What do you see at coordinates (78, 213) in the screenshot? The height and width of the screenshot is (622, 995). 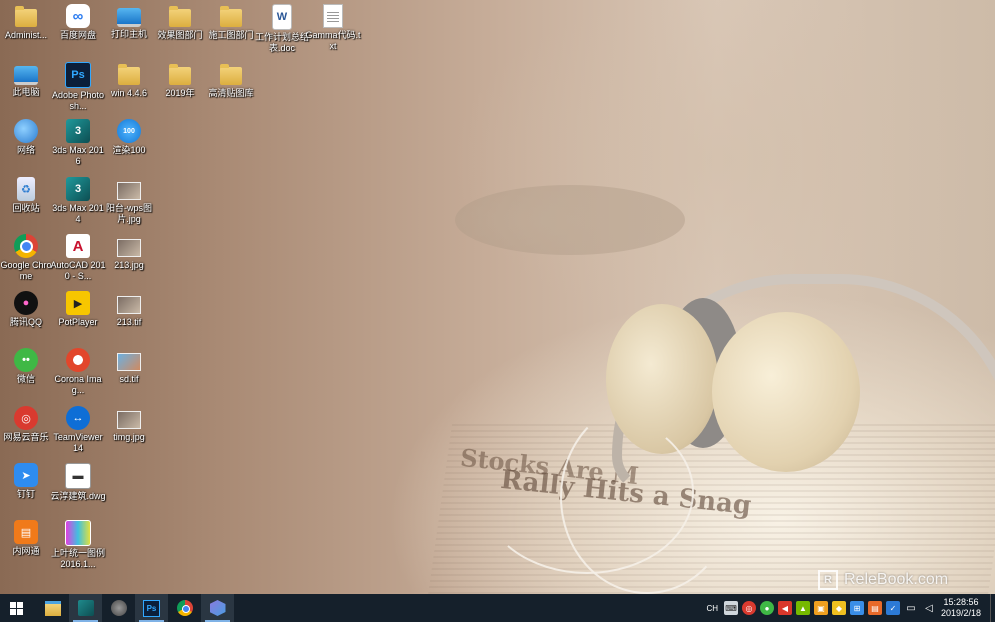 I see `desktop-shortcut-label: 3ds Max 2014` at bounding box center [78, 213].